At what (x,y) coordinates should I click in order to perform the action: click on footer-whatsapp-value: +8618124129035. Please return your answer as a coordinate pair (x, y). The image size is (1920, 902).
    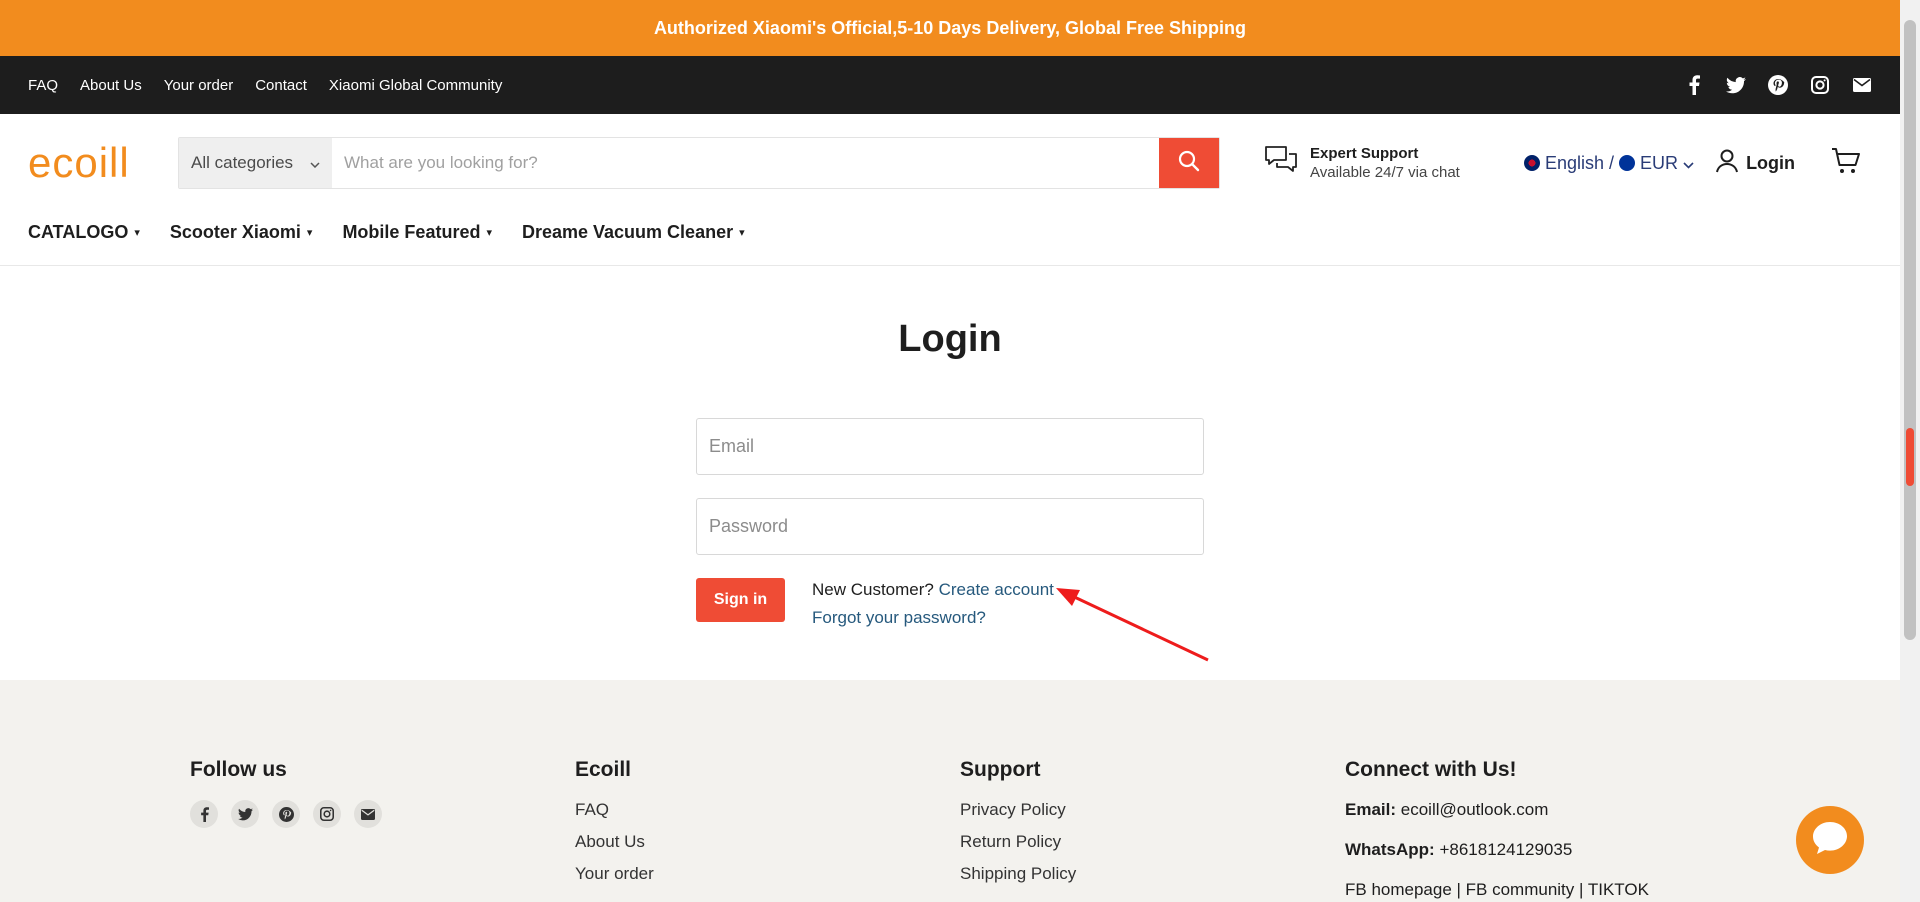
    Looking at the image, I should click on (1505, 849).